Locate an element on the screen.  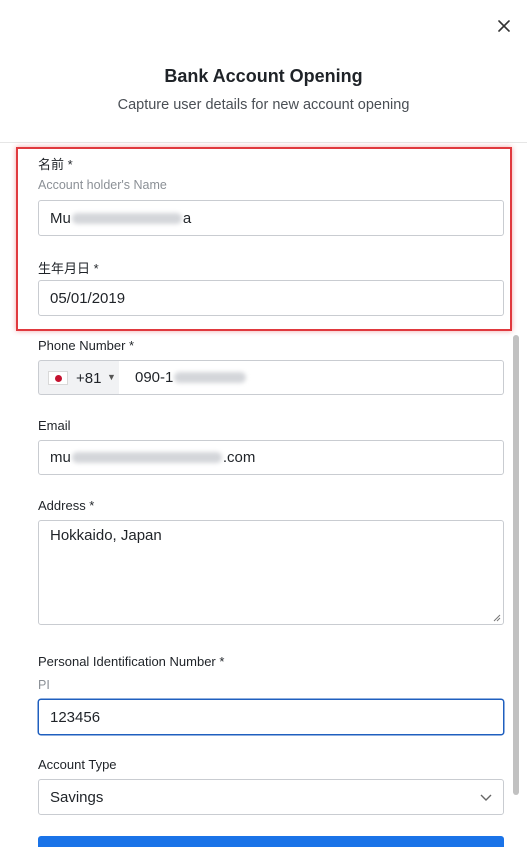
submit-button is located at coordinates (271, 841).